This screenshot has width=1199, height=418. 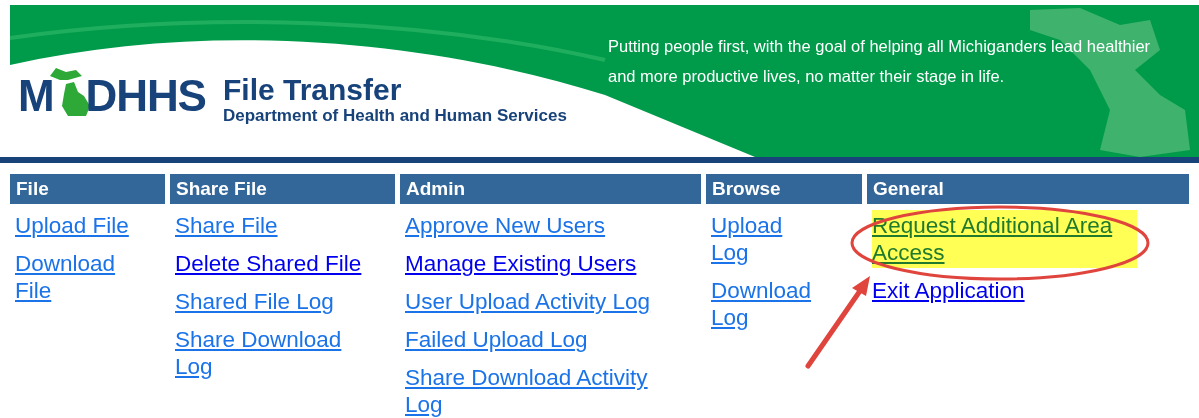 I want to click on menu-link: Share Download Log, so click(x=272, y=353).